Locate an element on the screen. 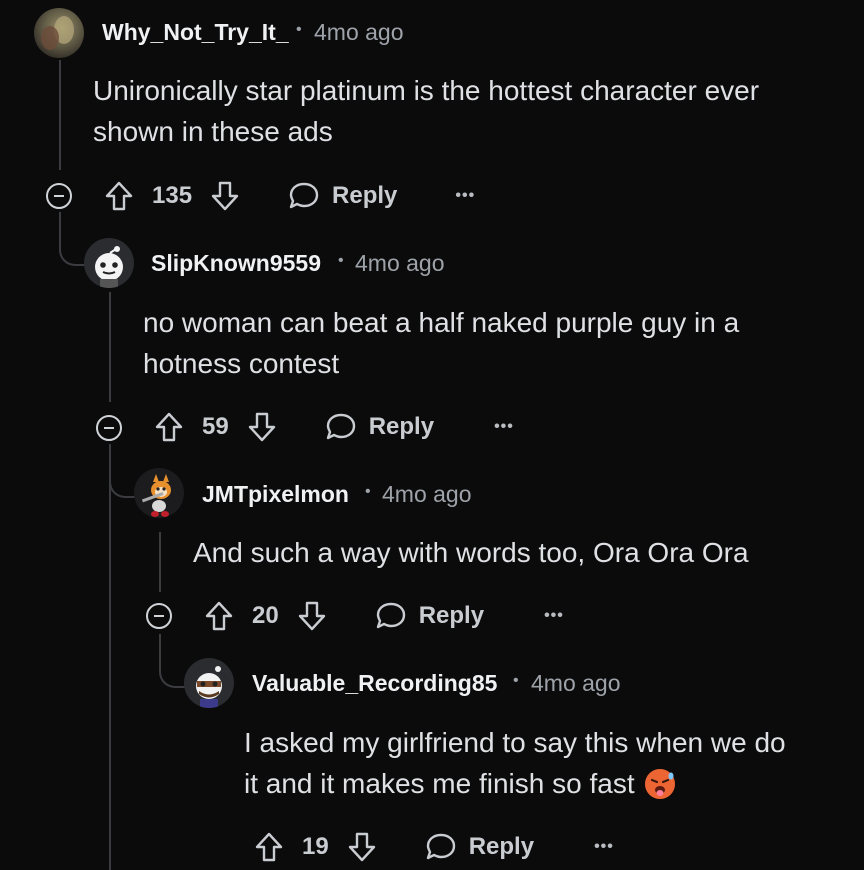 The height and width of the screenshot is (870, 864). character-avatar-icon is located at coordinates (156, 495).